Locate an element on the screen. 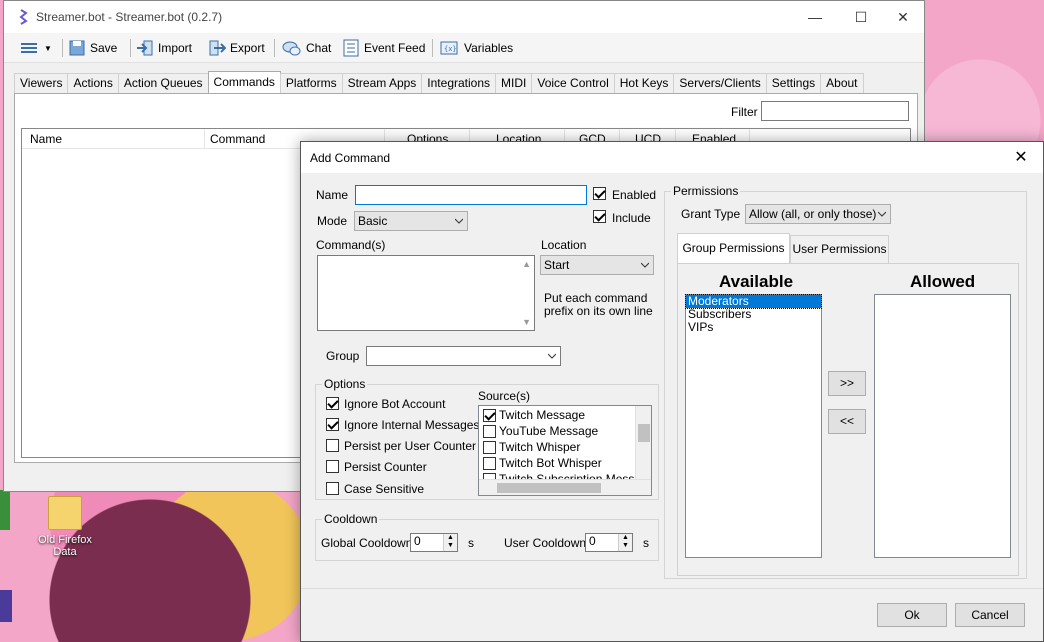 This screenshot has height=642, width=1044. grant-type-select: Allow (all, or only those) is located at coordinates (818, 214).